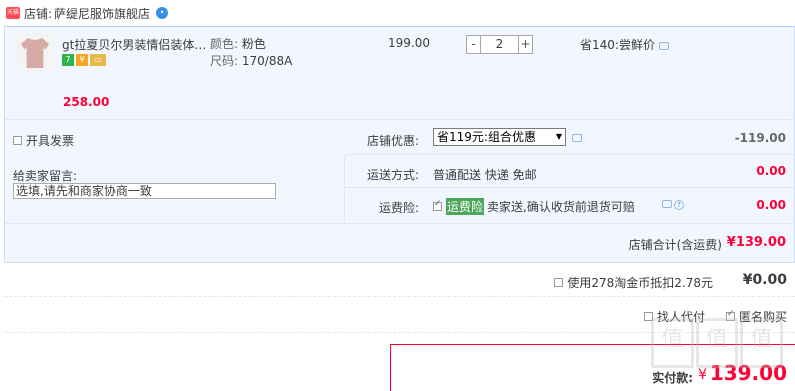 The width and height of the screenshot is (795, 391). What do you see at coordinates (675, 245) in the screenshot?
I see `shop-total-label: 店铺合计(含运费)` at bounding box center [675, 245].